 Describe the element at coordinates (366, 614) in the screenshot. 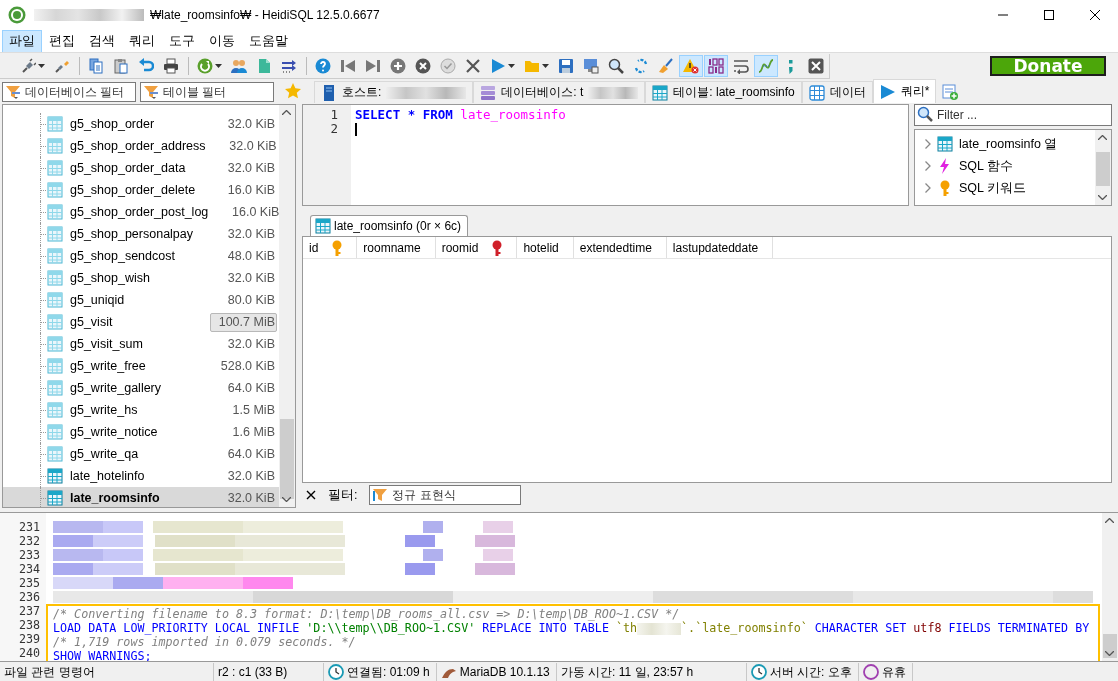

I see `log-line: /* Converting filename to 8.3 format: D:\temp\DB_rooms_all.csv => D:\temp\DB_ROO~1.CSV */` at that location.